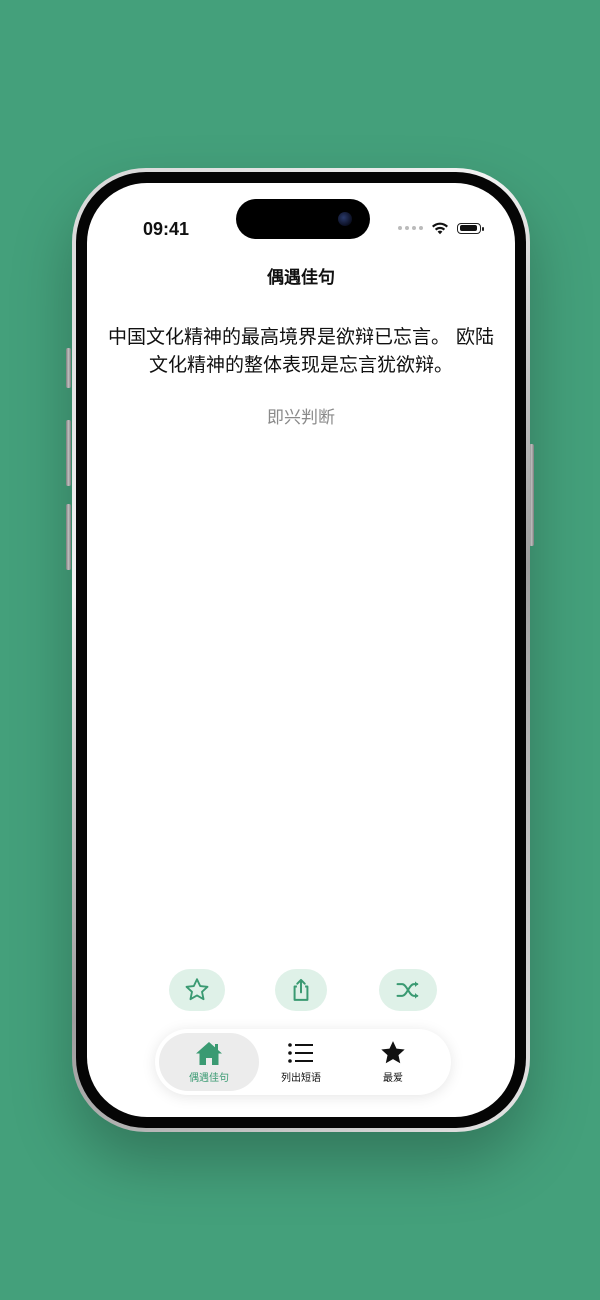 This screenshot has height=1300, width=600. Describe the element at coordinates (300, 1053) in the screenshot. I see `list-icon` at that location.